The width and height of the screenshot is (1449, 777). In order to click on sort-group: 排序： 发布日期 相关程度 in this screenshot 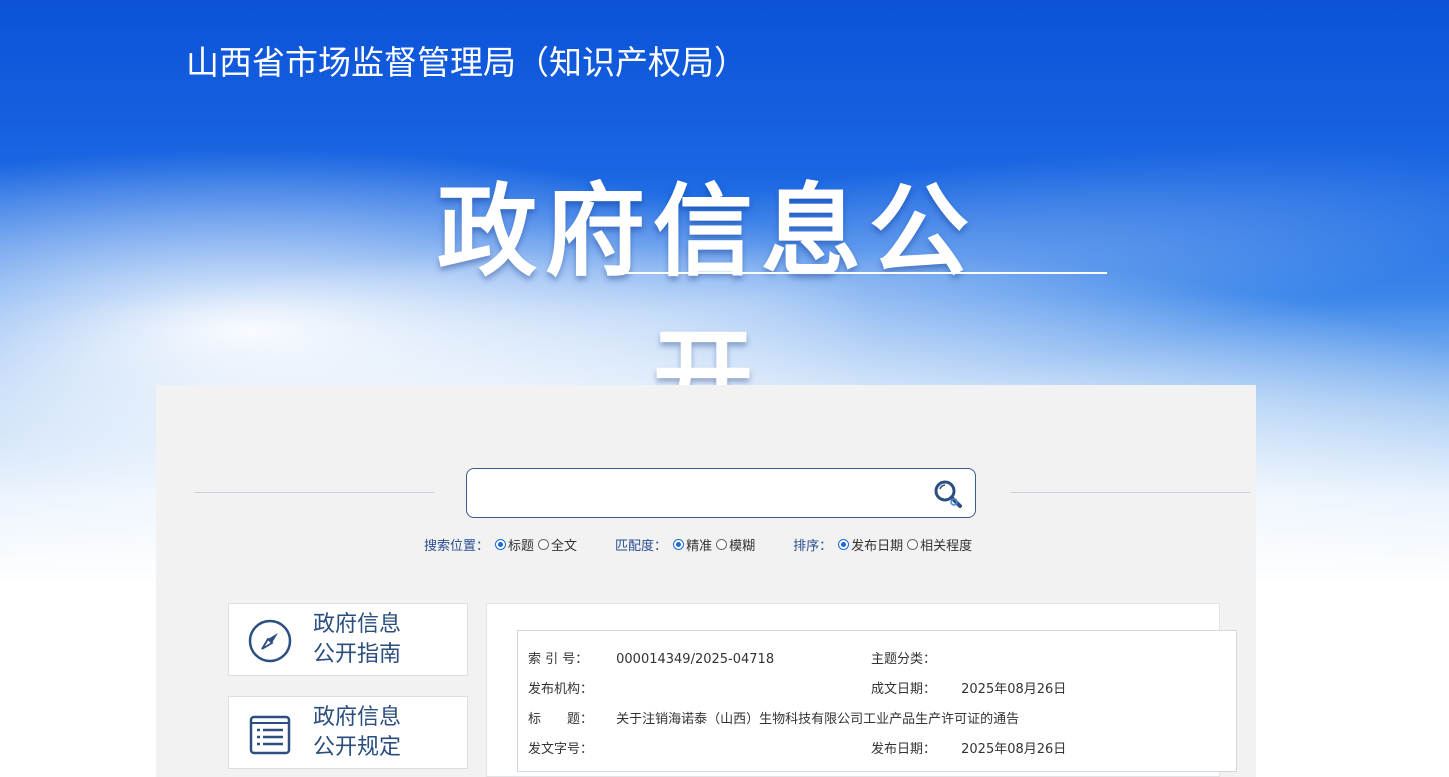, I will do `click(884, 544)`.